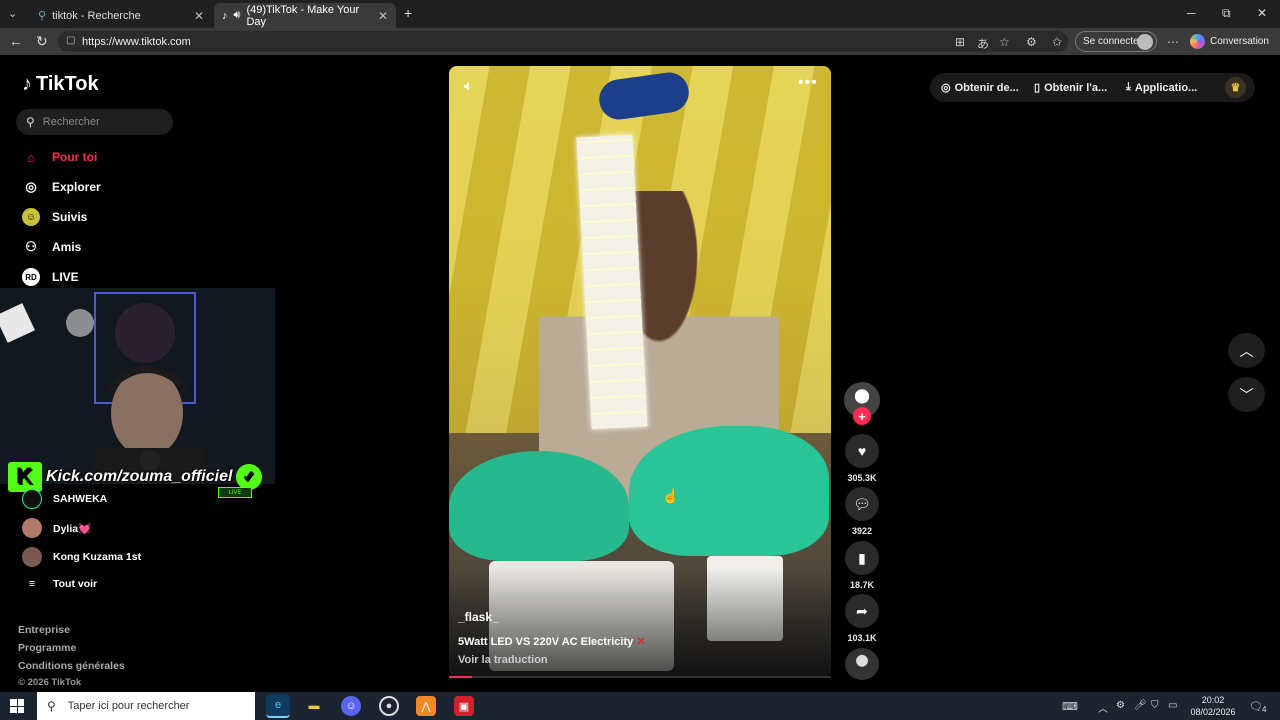 The width and height of the screenshot is (1280, 720). What do you see at coordinates (305, 15) in the screenshot?
I see `tab-tiktok: ♪ 🔊︎ (49)TikTok - Make Your Day ✕` at bounding box center [305, 15].